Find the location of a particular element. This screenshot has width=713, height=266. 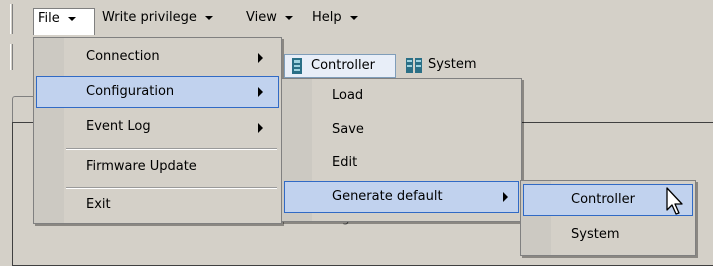

toolbar-controller-label: Controller is located at coordinates (343, 65).